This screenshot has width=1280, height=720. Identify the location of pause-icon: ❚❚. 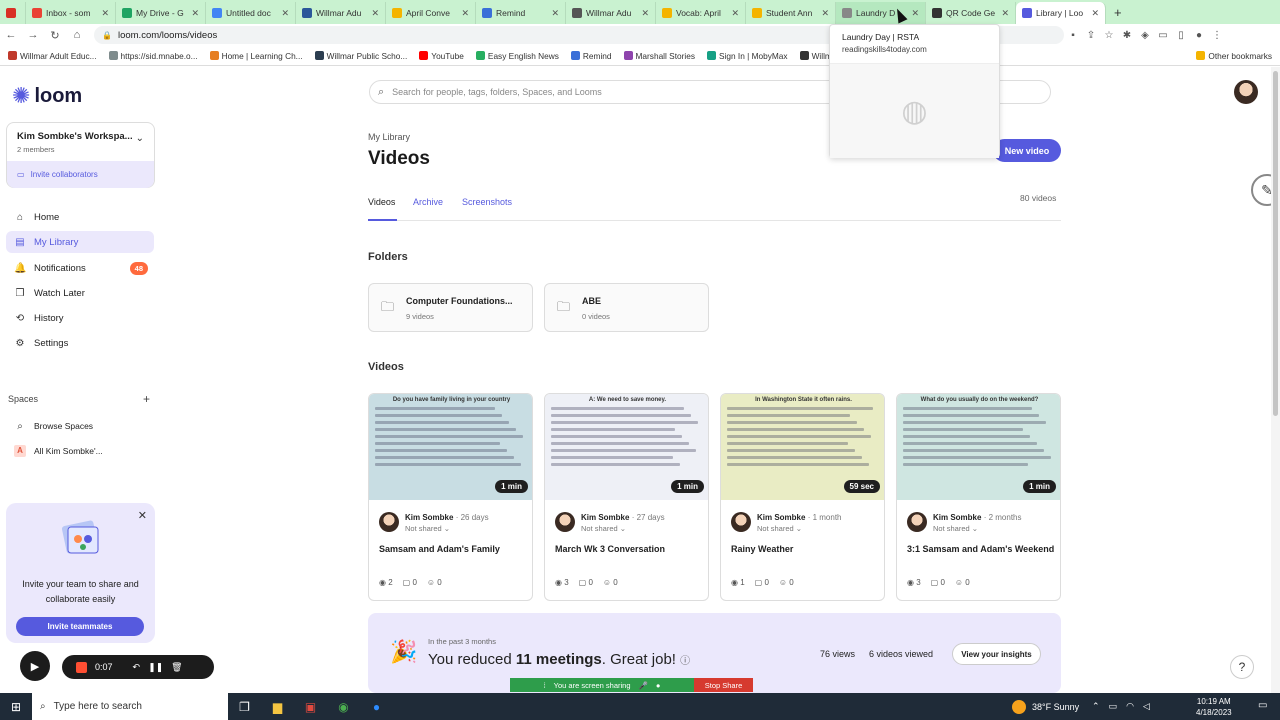
(155, 667).